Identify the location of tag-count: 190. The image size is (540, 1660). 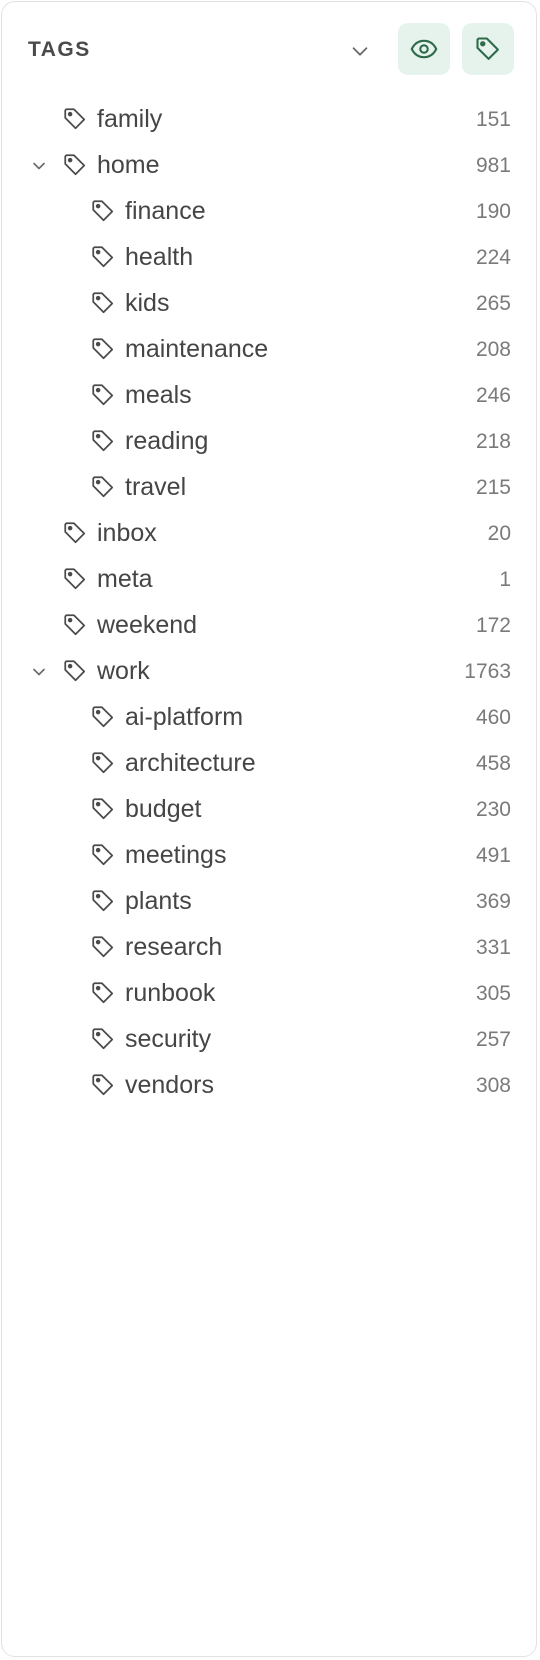
(493, 211).